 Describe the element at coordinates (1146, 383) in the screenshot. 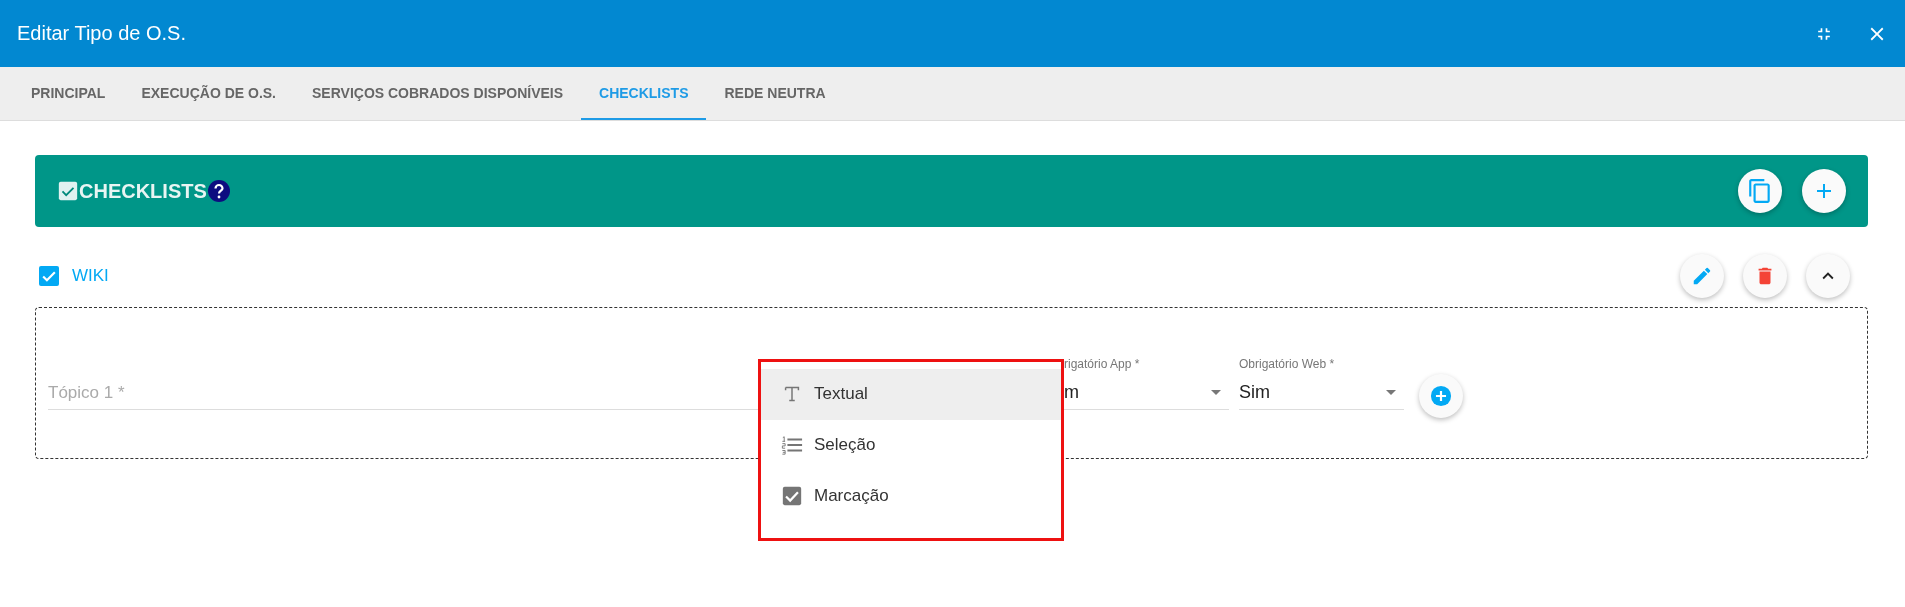

I see `select-field: rigatório App * m` at that location.